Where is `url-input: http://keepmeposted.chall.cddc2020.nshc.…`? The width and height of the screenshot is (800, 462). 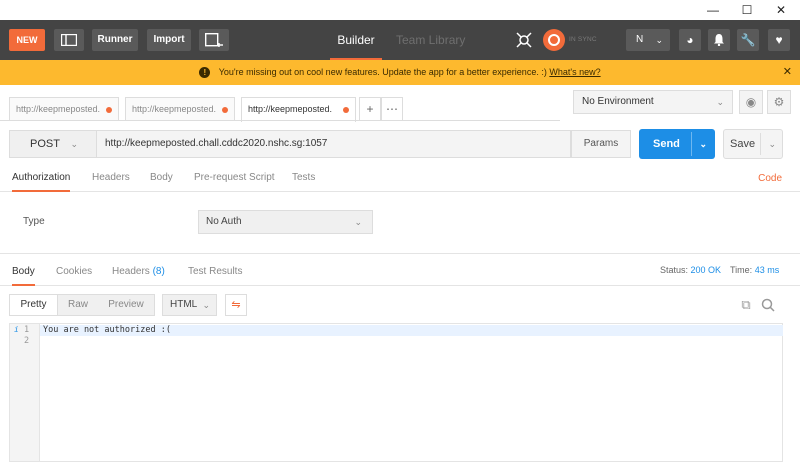
url-input: http://keepmeposted.chall.cddc2020.nshc.… is located at coordinates (334, 144).